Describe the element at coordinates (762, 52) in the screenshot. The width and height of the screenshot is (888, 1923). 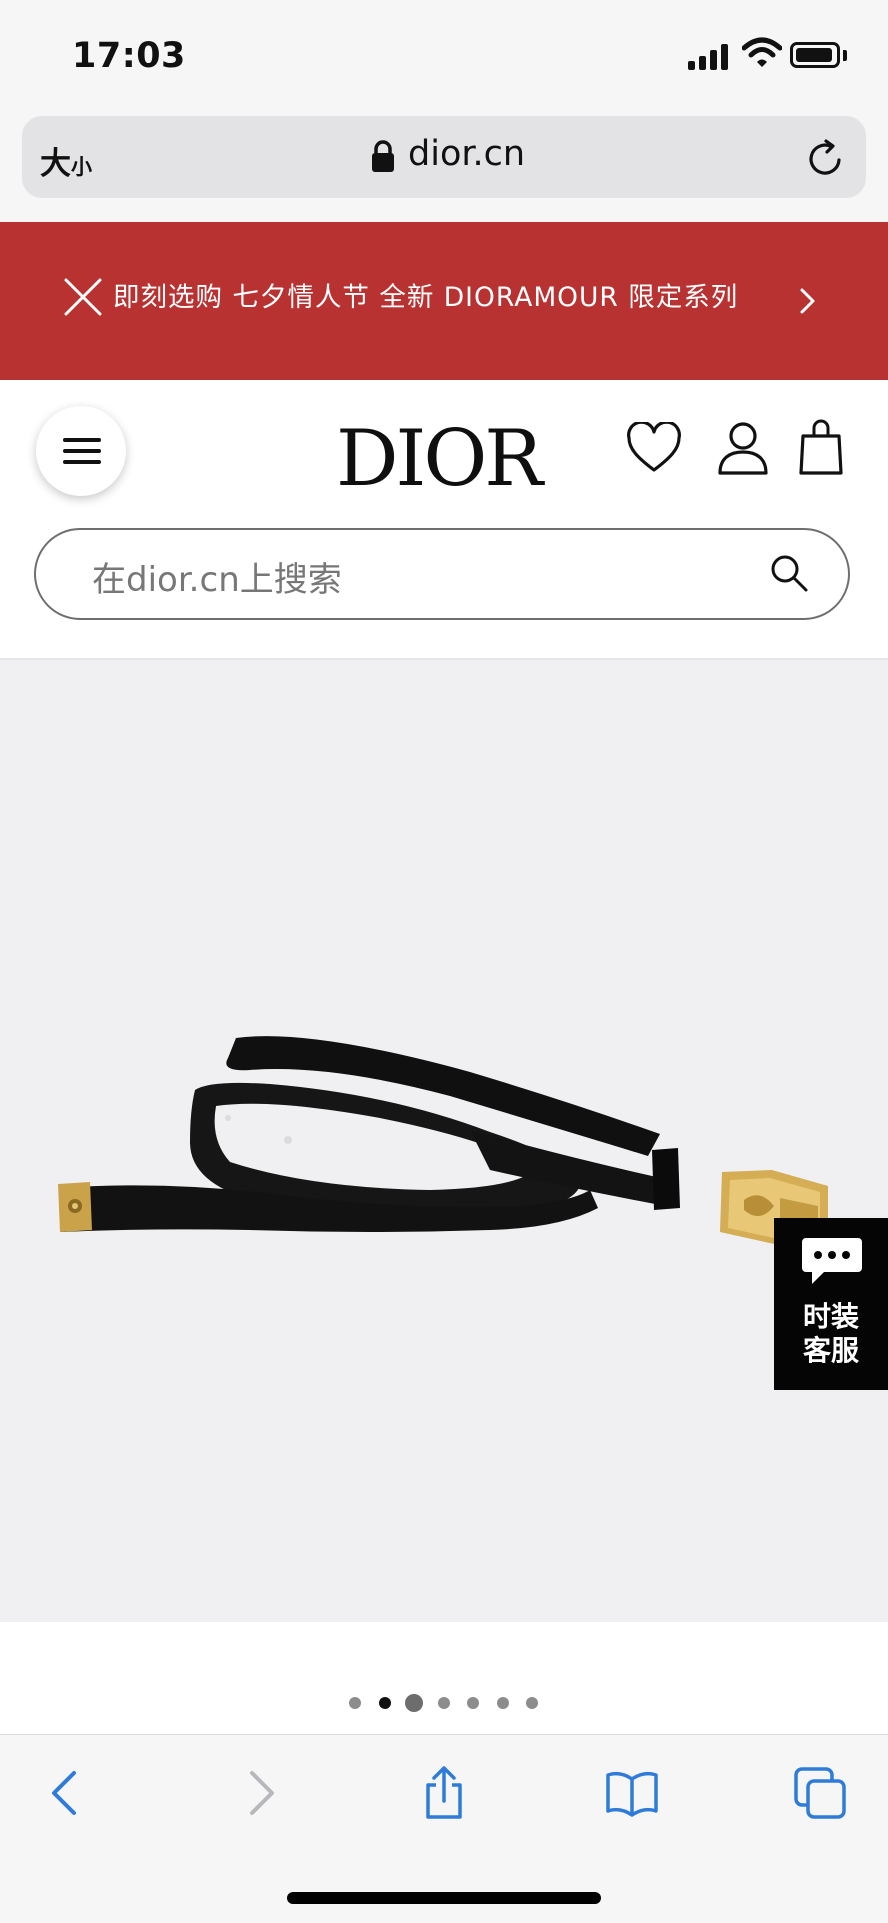
I see `wifi-icon` at that location.